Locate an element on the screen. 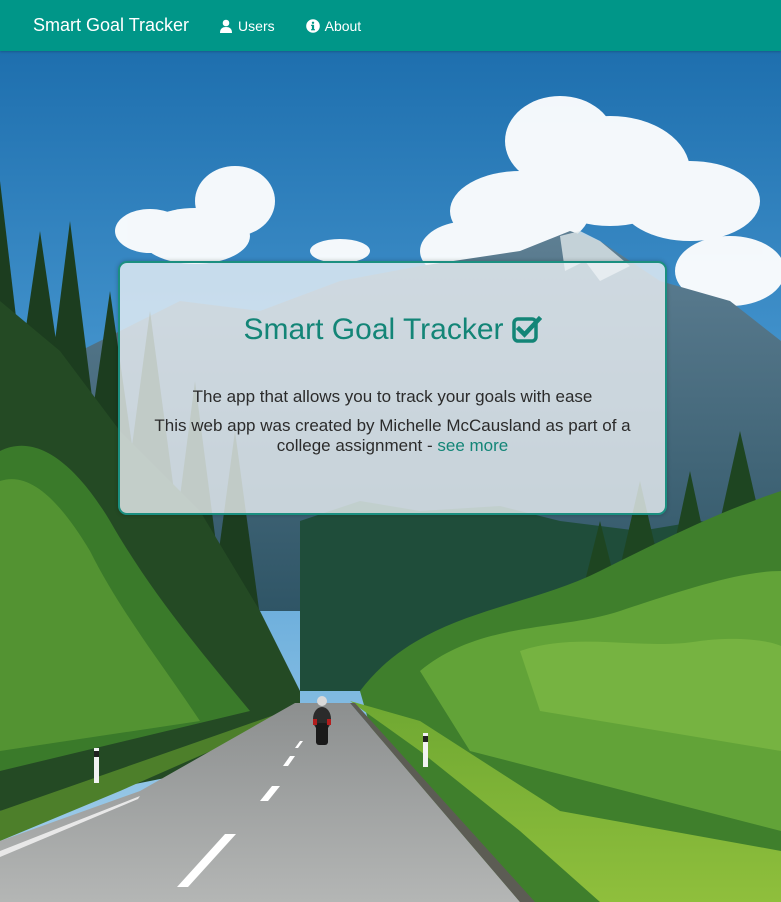 This screenshot has height=902, width=781. info-icon is located at coordinates (312, 25).